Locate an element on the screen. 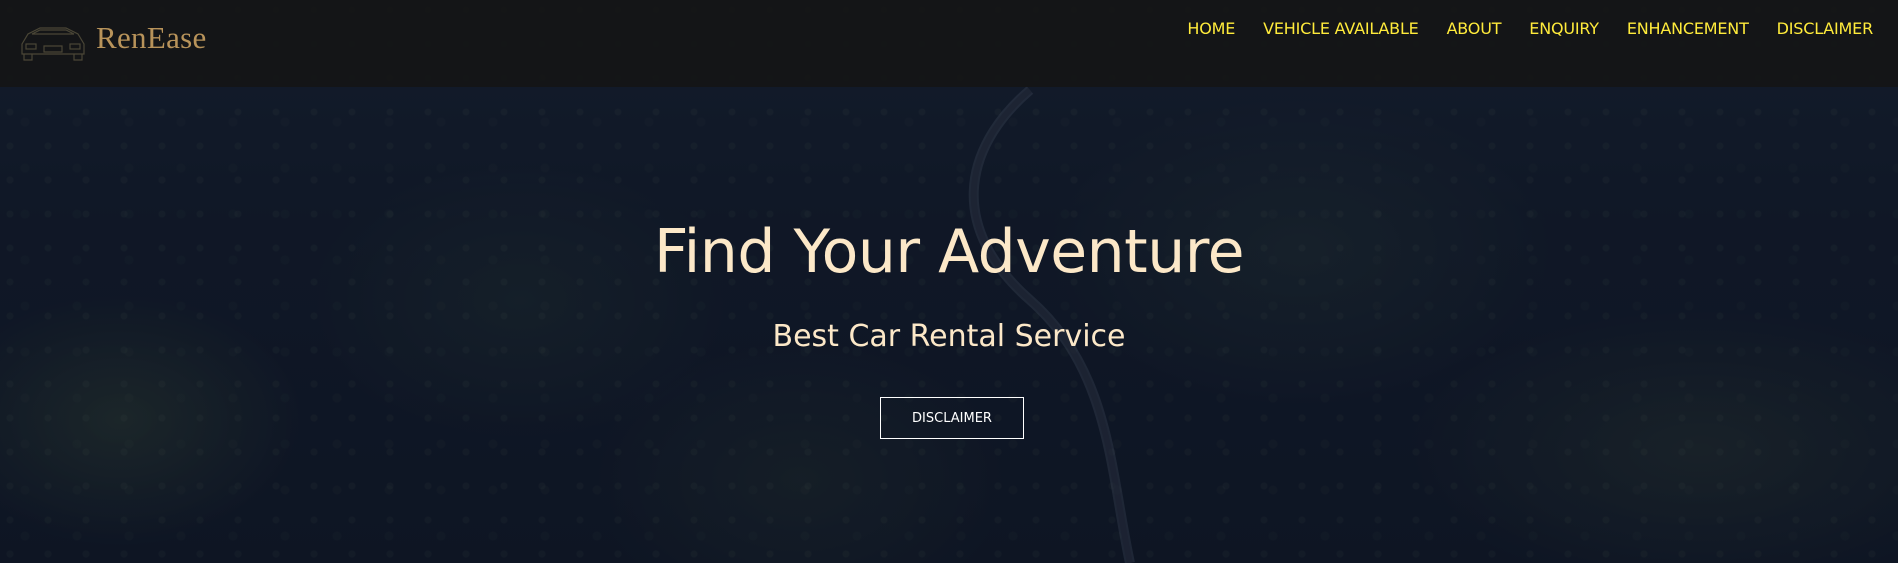 Image resolution: width=1898 pixels, height=563 pixels. brand-name: RenEase is located at coordinates (151, 37).